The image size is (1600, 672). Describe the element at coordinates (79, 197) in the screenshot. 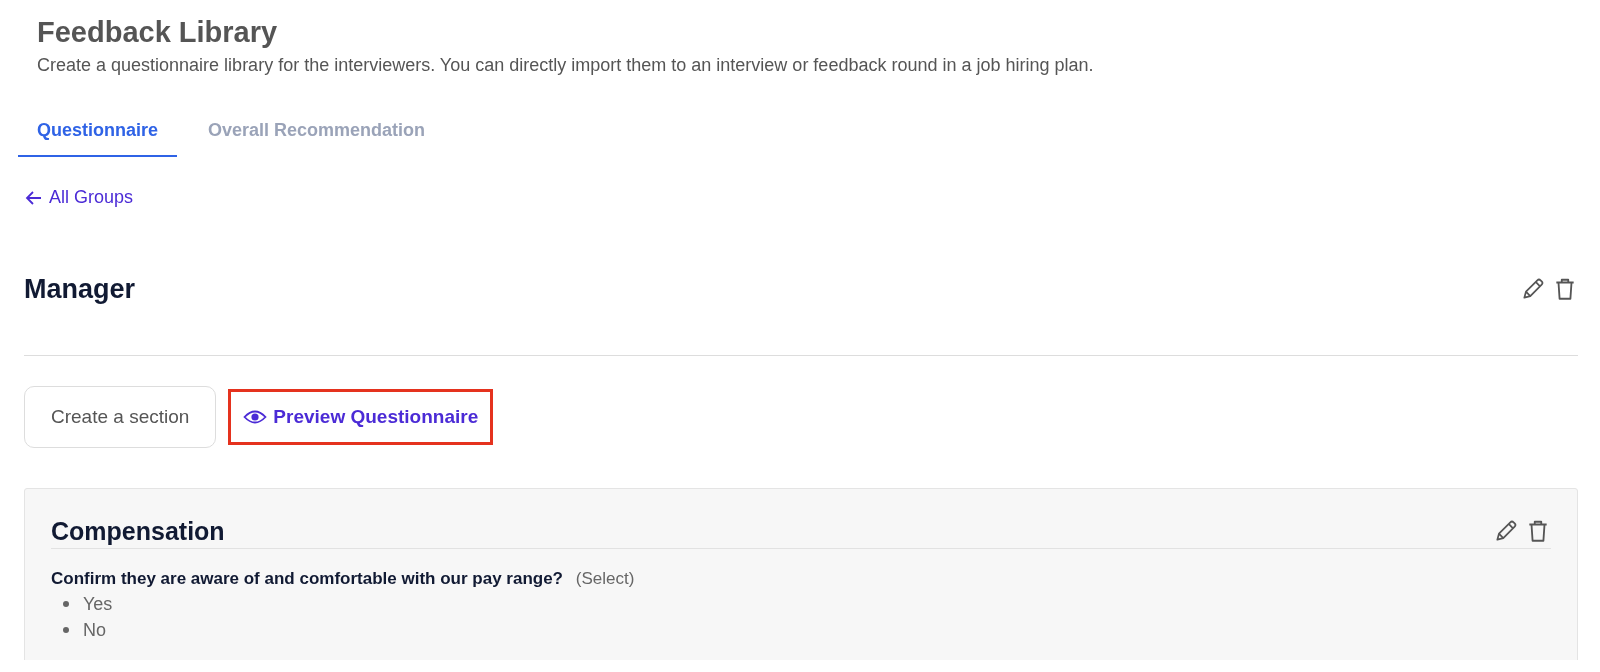

I see `back-link: All Groups` at that location.